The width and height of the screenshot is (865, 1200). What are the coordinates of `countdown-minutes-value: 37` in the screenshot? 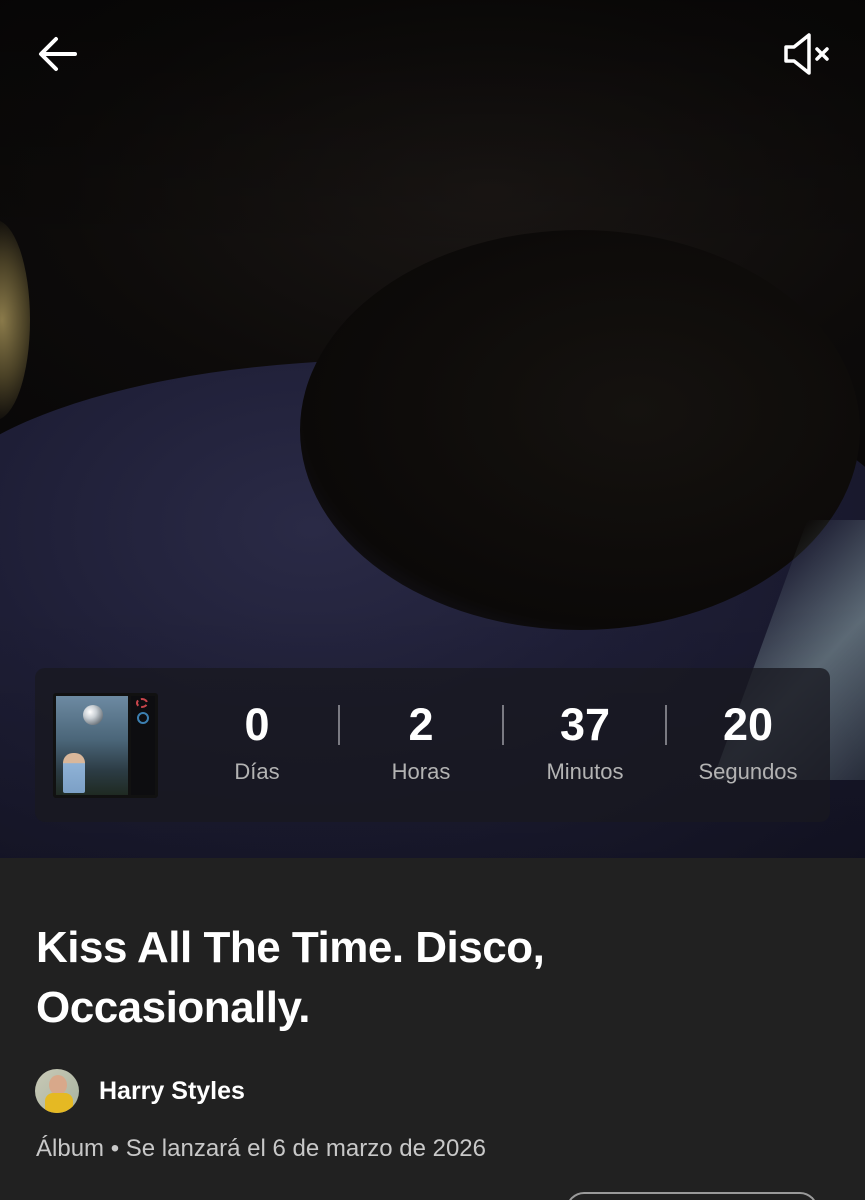 It's located at (585, 724).